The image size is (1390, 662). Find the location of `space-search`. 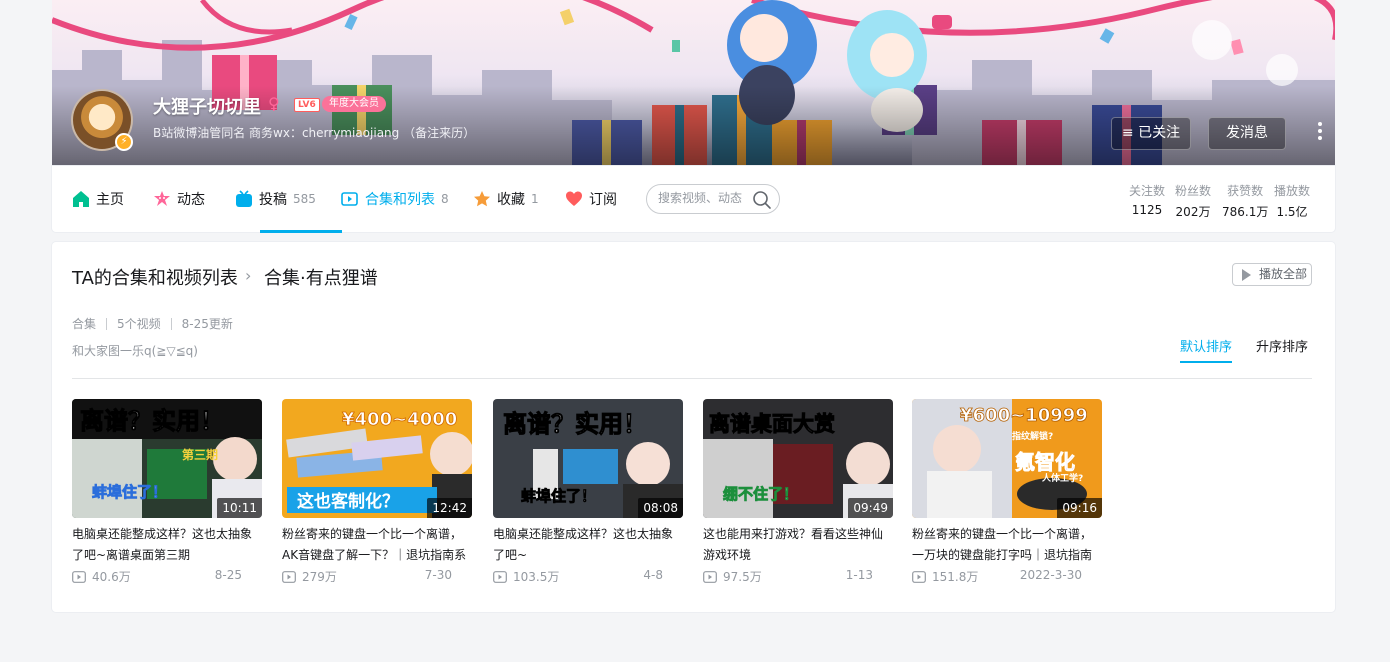

space-search is located at coordinates (713, 199).